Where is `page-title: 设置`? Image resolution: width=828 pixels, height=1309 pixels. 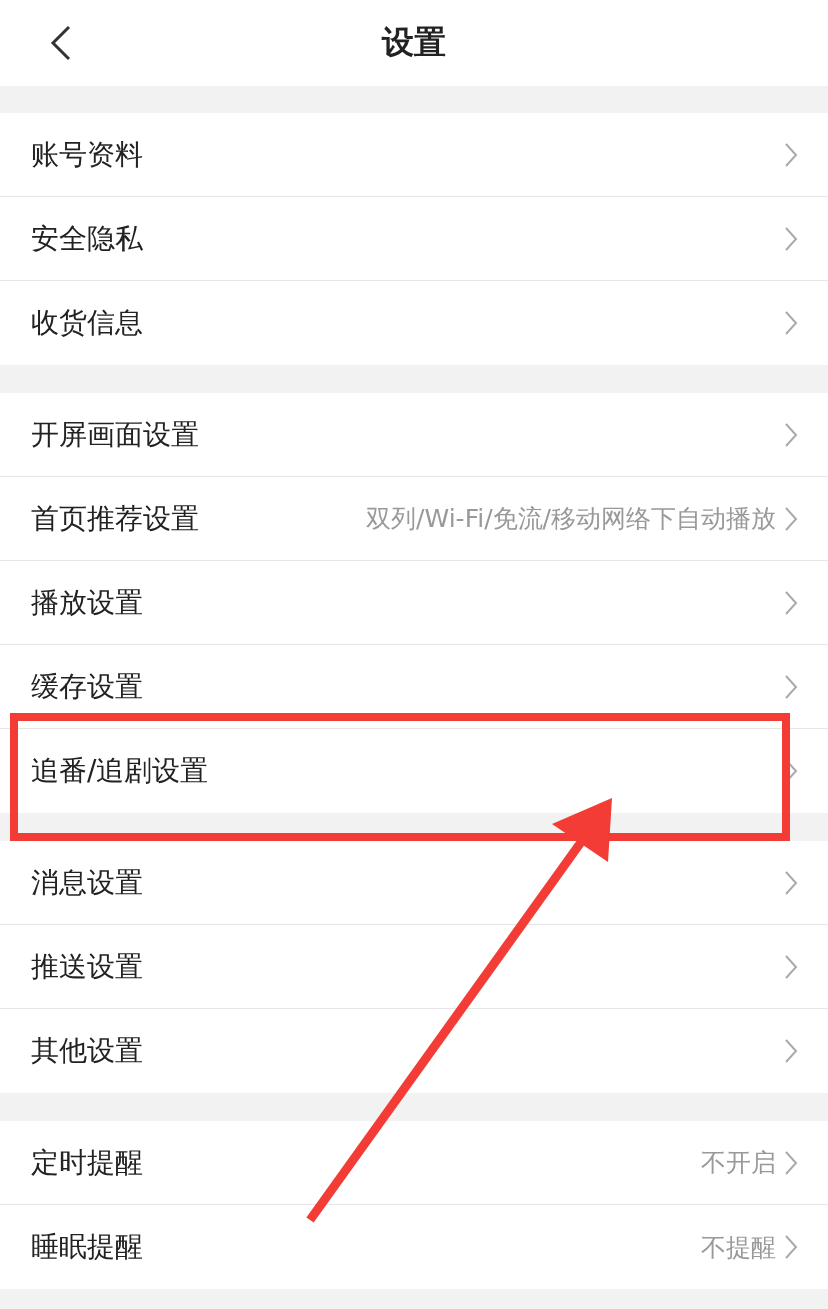 page-title: 设置 is located at coordinates (414, 42).